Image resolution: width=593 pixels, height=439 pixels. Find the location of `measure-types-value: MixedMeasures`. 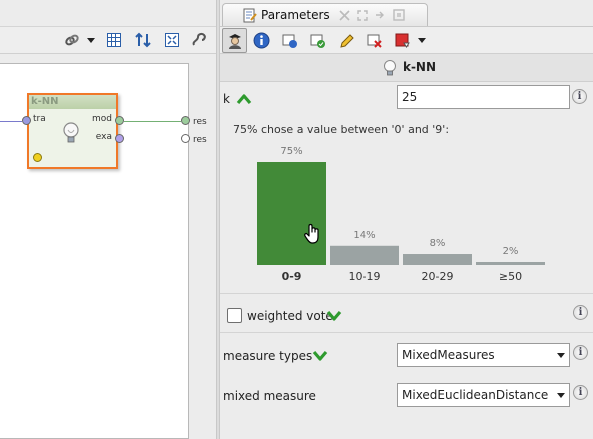

measure-types-value: MixedMeasures is located at coordinates (448, 355).